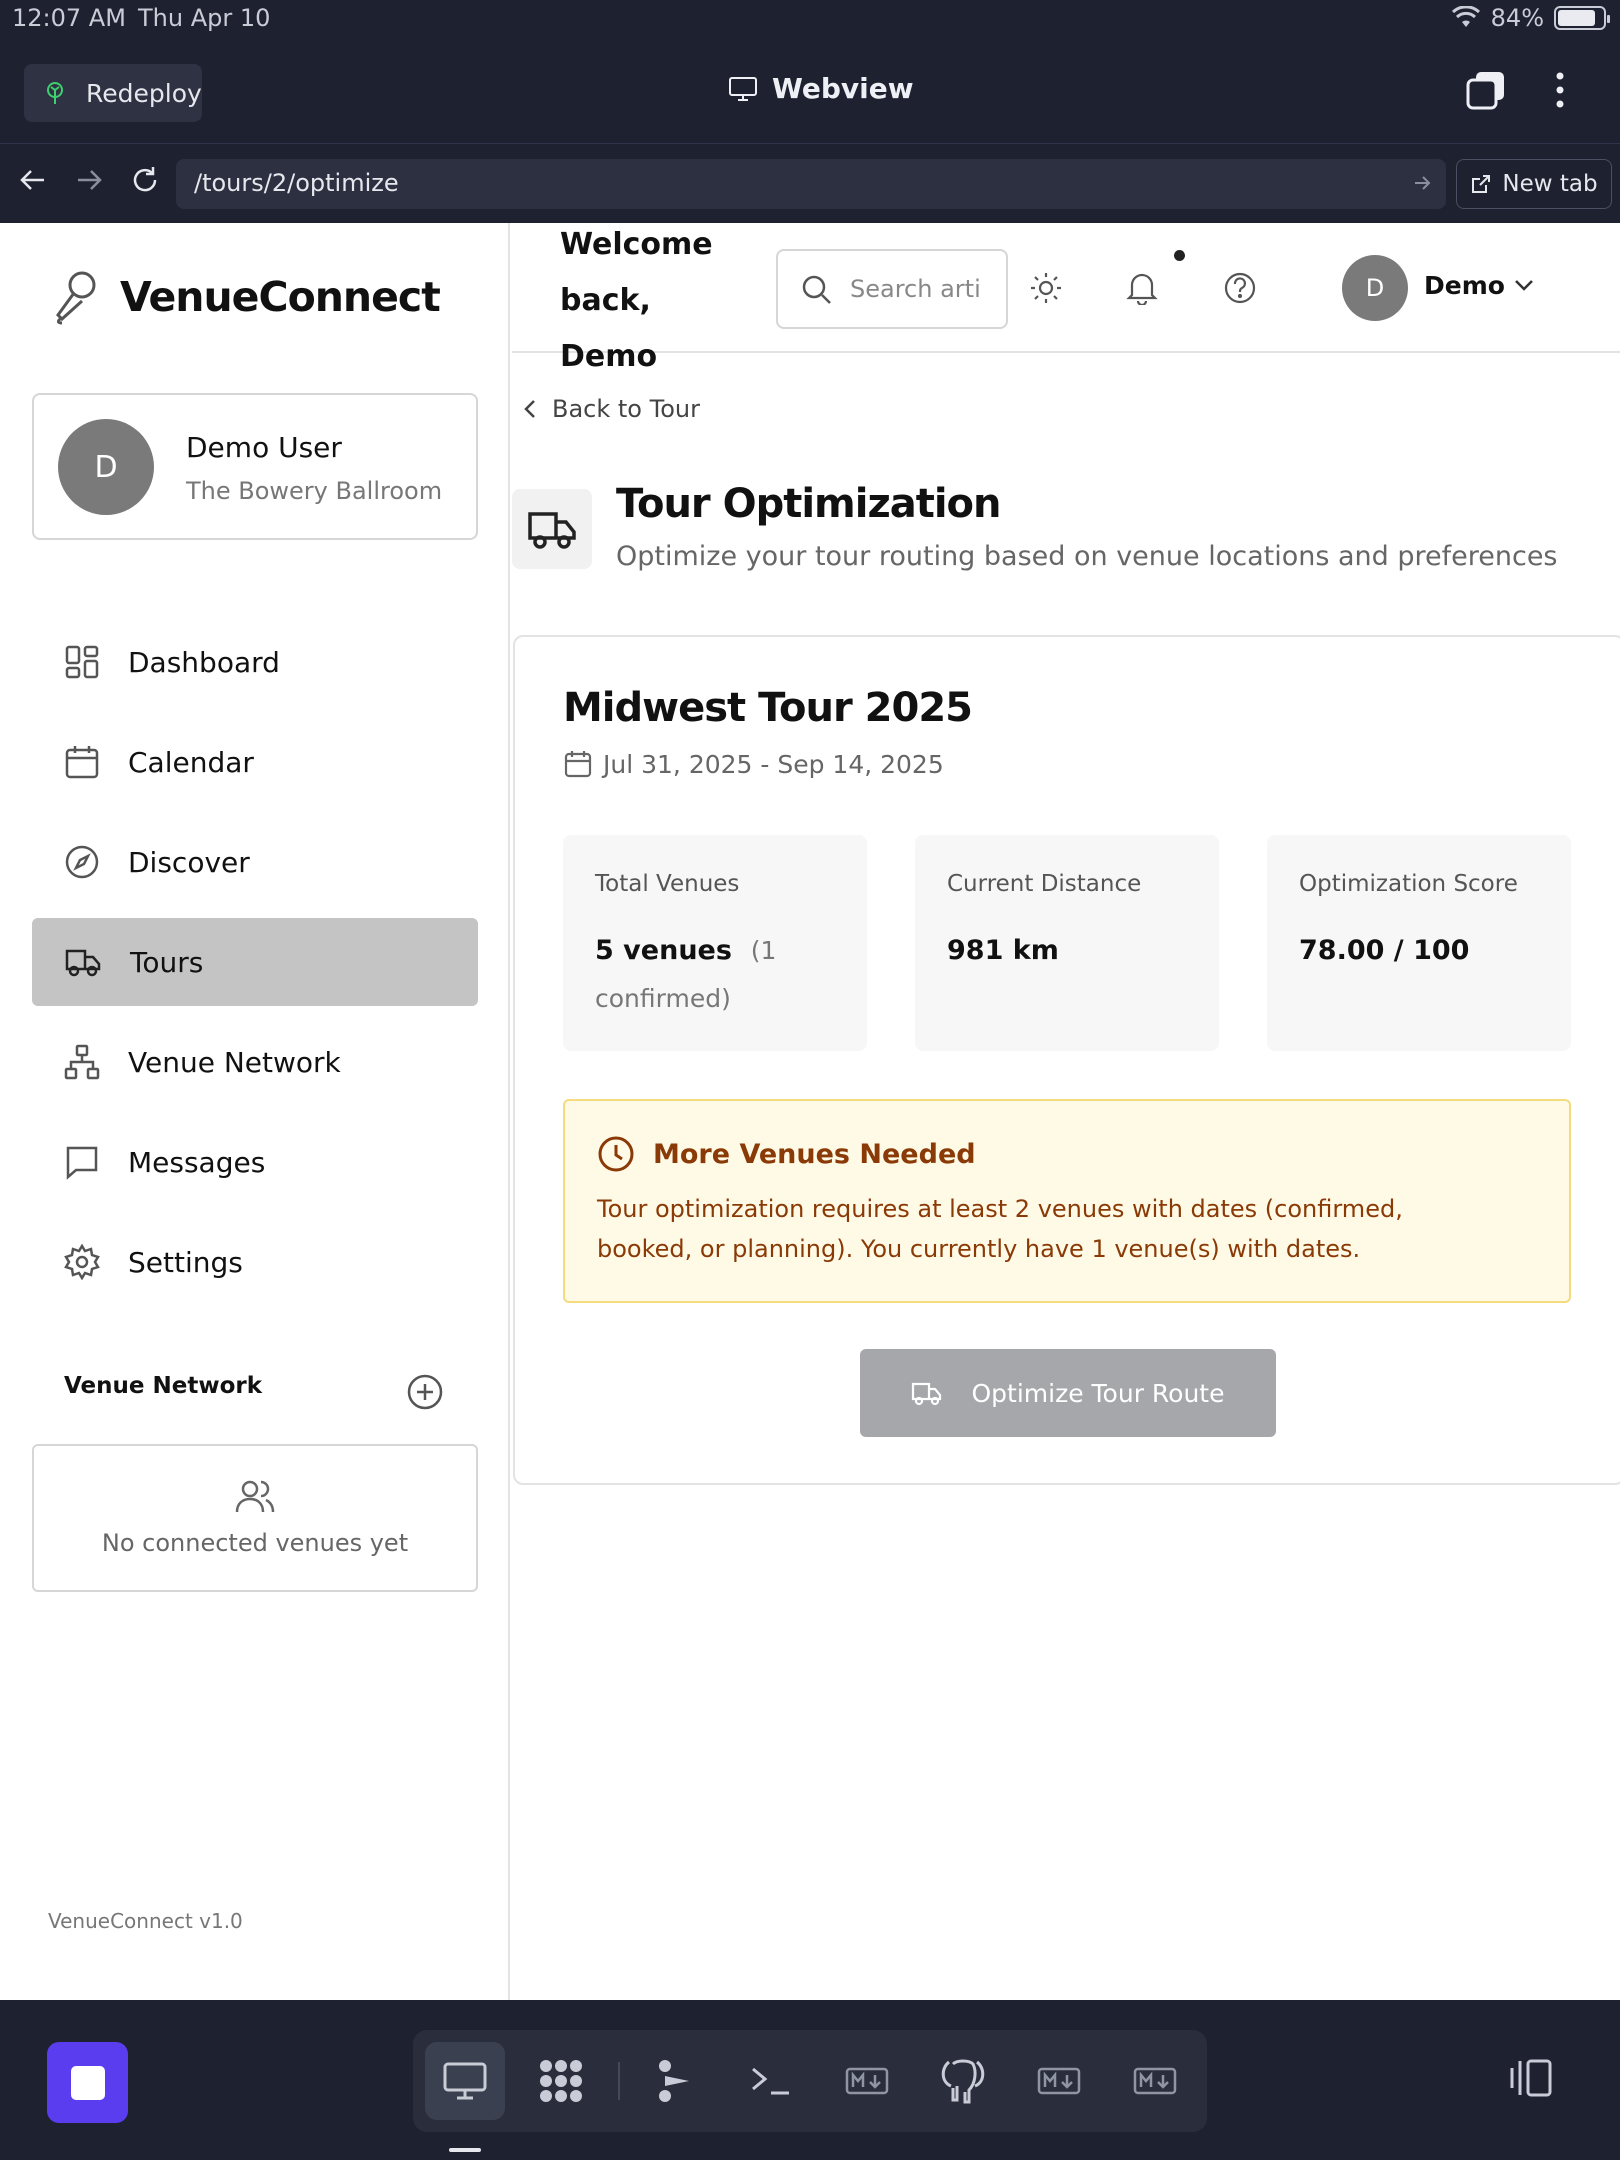 The height and width of the screenshot is (2160, 1620). I want to click on bottom-dock, so click(810, 2080).